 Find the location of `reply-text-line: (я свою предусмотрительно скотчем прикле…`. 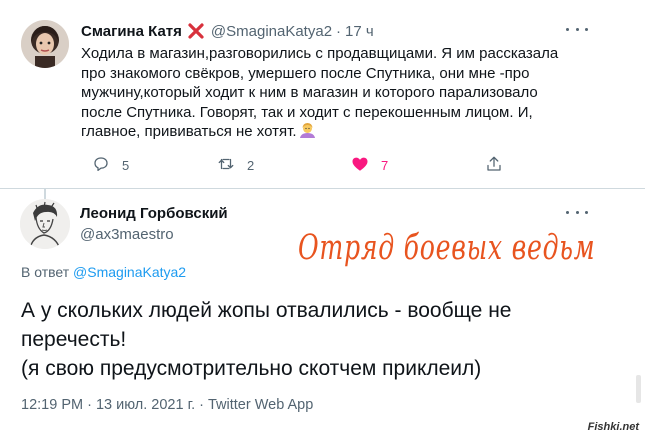

reply-text-line: (я свою предусмотрительно скотчем прикле… is located at coordinates (251, 368).